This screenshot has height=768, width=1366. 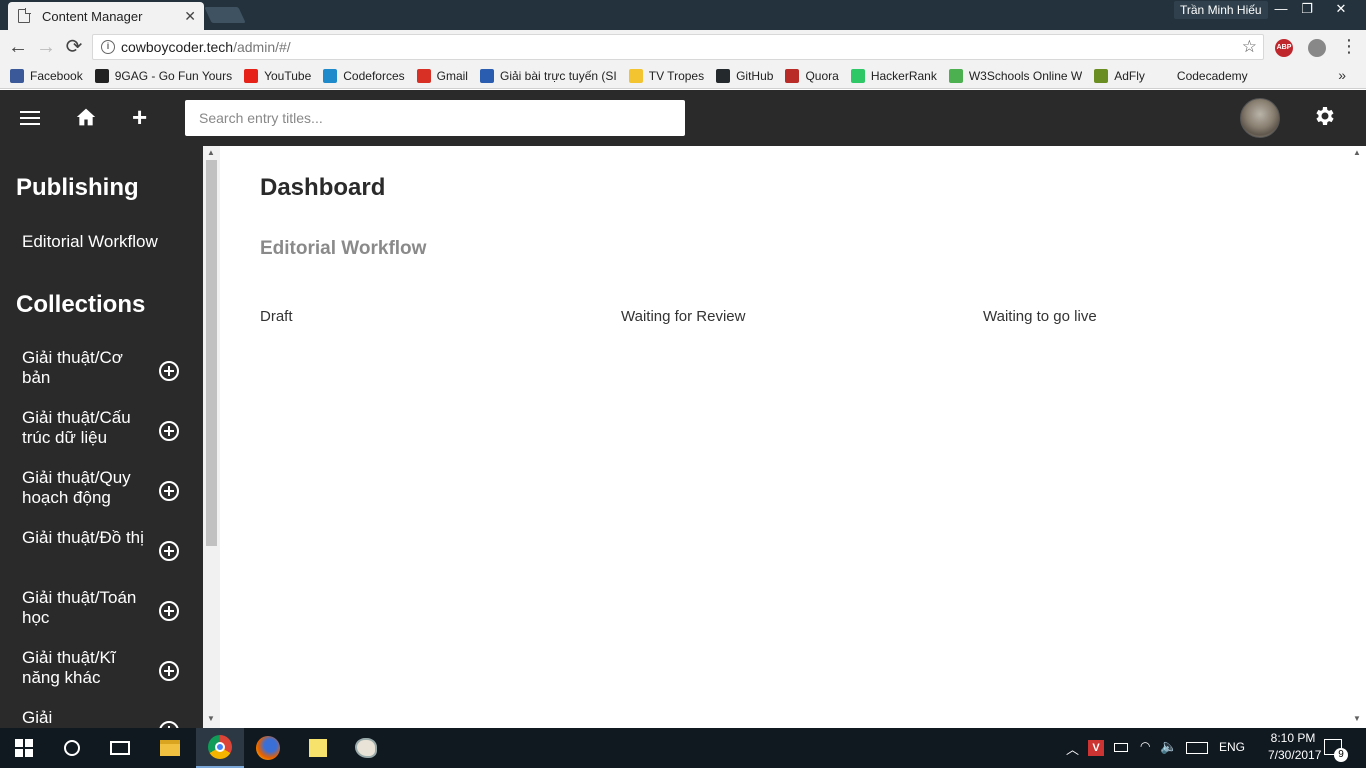 I want to click on new-tab-button, so click(x=225, y=15).